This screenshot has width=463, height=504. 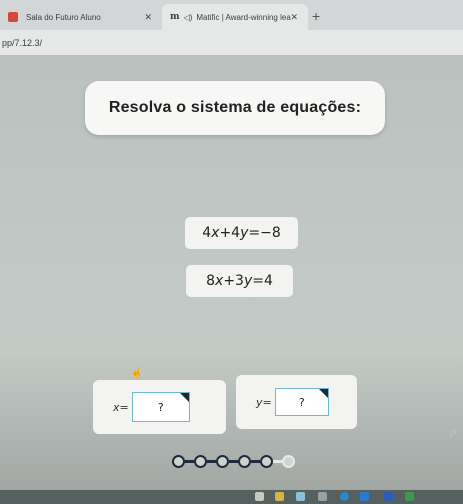 What do you see at coordinates (230, 233) in the screenshot?
I see `coef-y: +4` at bounding box center [230, 233].